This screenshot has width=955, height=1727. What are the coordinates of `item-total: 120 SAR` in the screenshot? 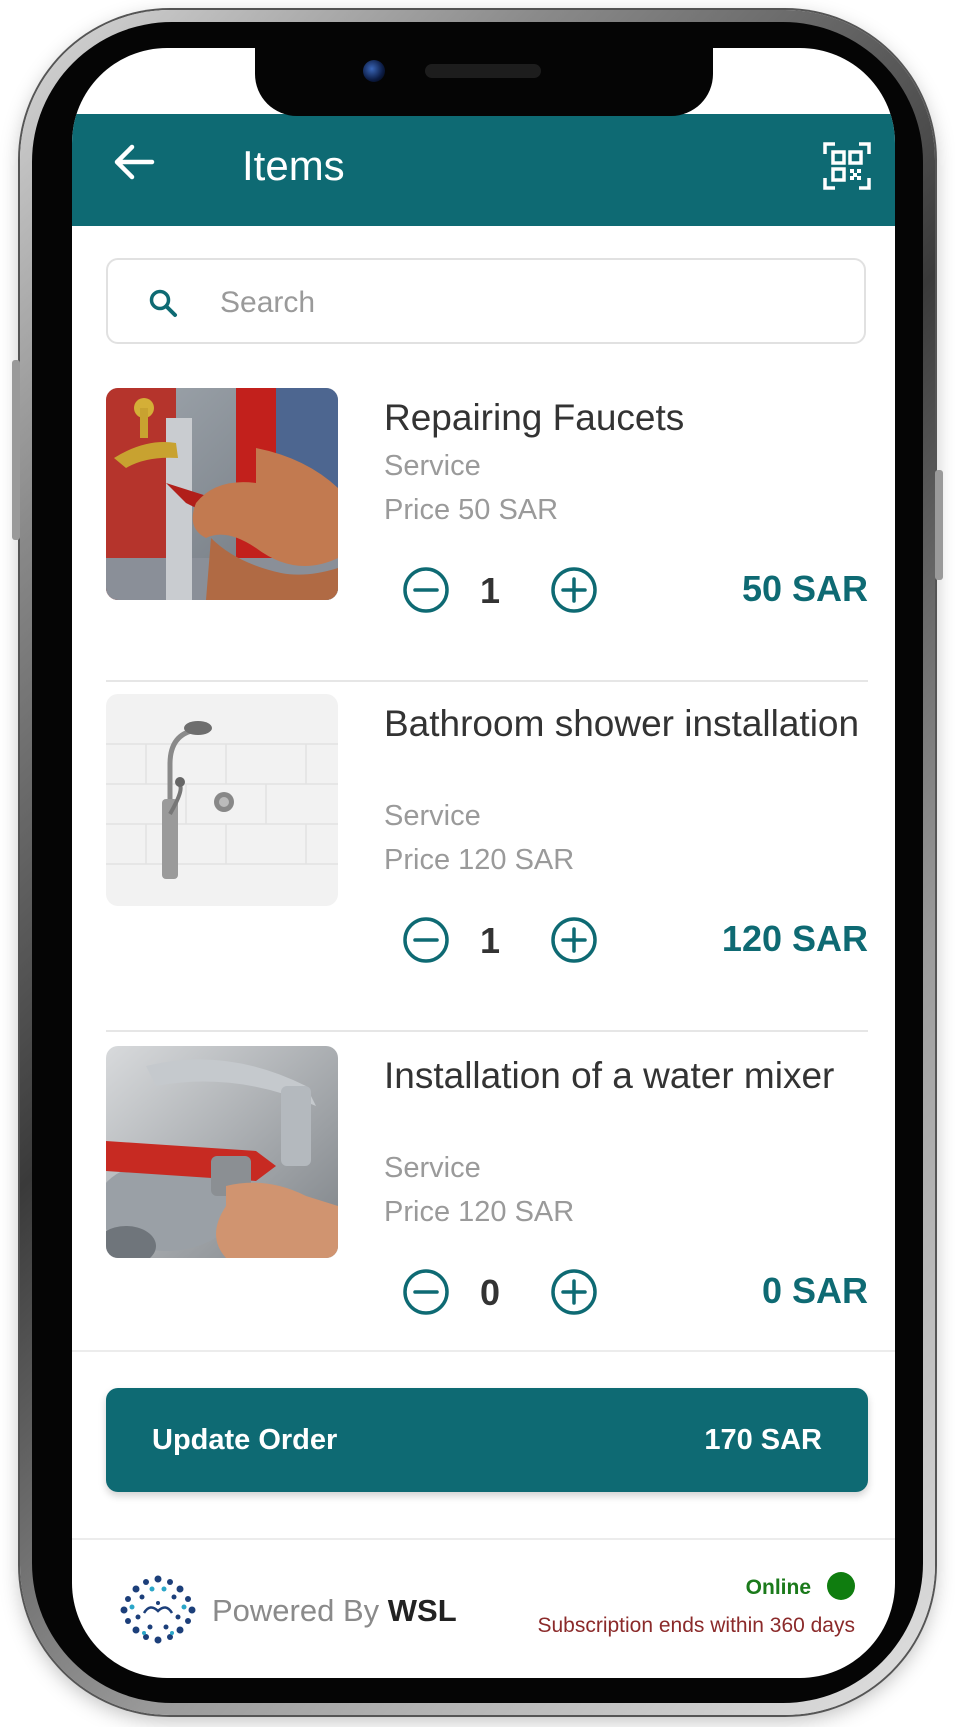 It's located at (794, 938).